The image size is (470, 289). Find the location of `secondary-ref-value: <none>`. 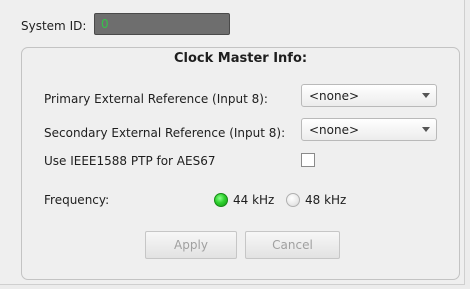

secondary-ref-value: <none> is located at coordinates (334, 130).